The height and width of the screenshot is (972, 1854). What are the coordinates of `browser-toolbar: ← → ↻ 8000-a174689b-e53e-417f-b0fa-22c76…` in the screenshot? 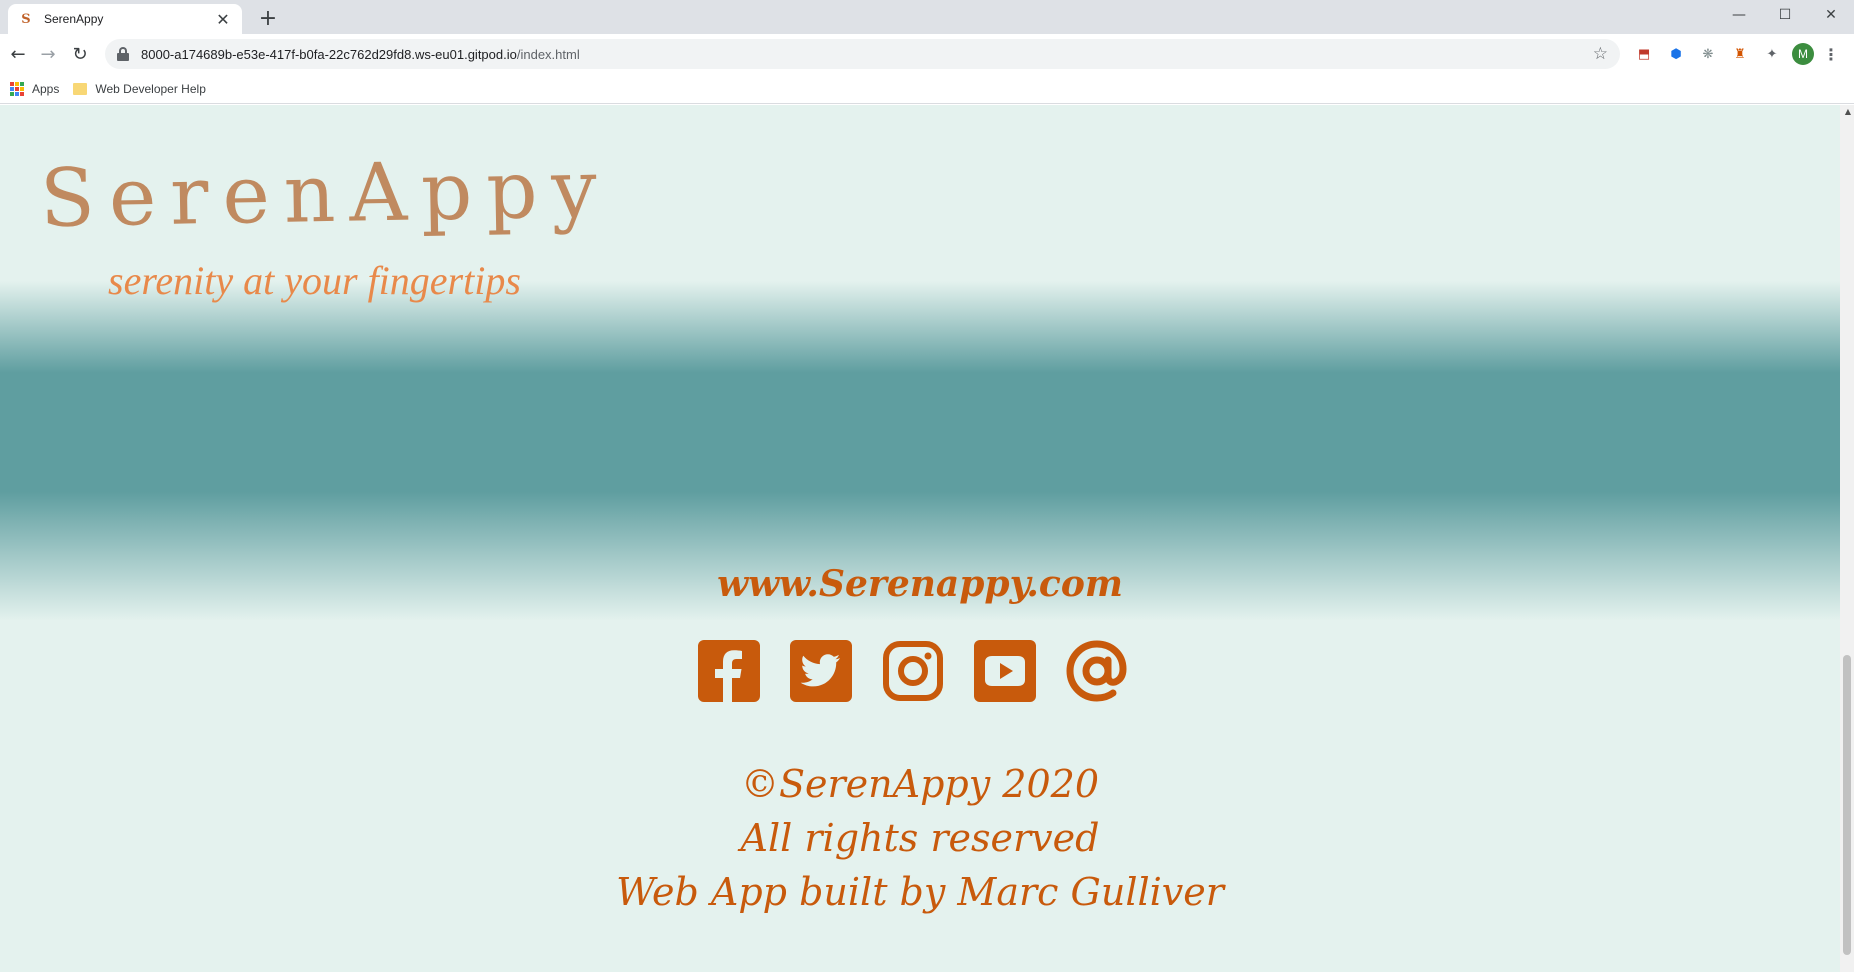 It's located at (927, 54).